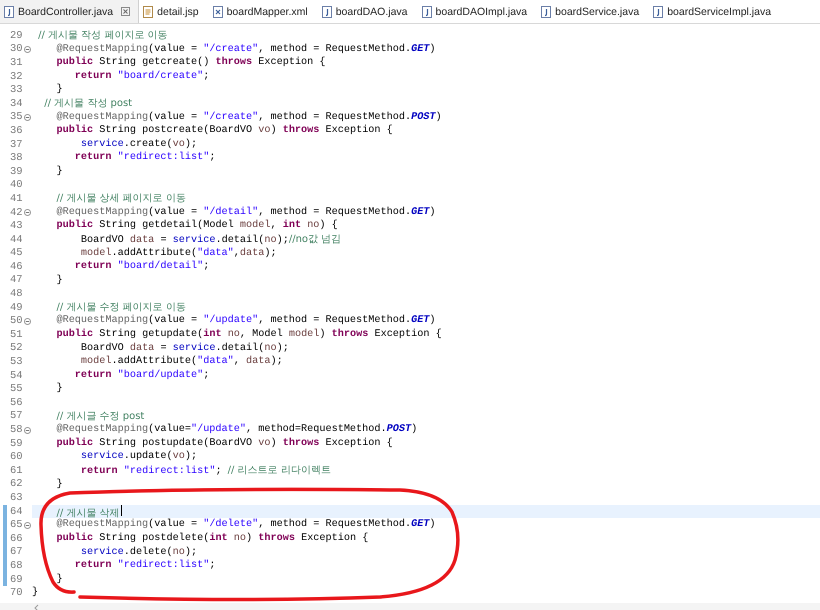 The image size is (820, 610). What do you see at coordinates (217, 12) in the screenshot?
I see `xml-file-icon` at bounding box center [217, 12].